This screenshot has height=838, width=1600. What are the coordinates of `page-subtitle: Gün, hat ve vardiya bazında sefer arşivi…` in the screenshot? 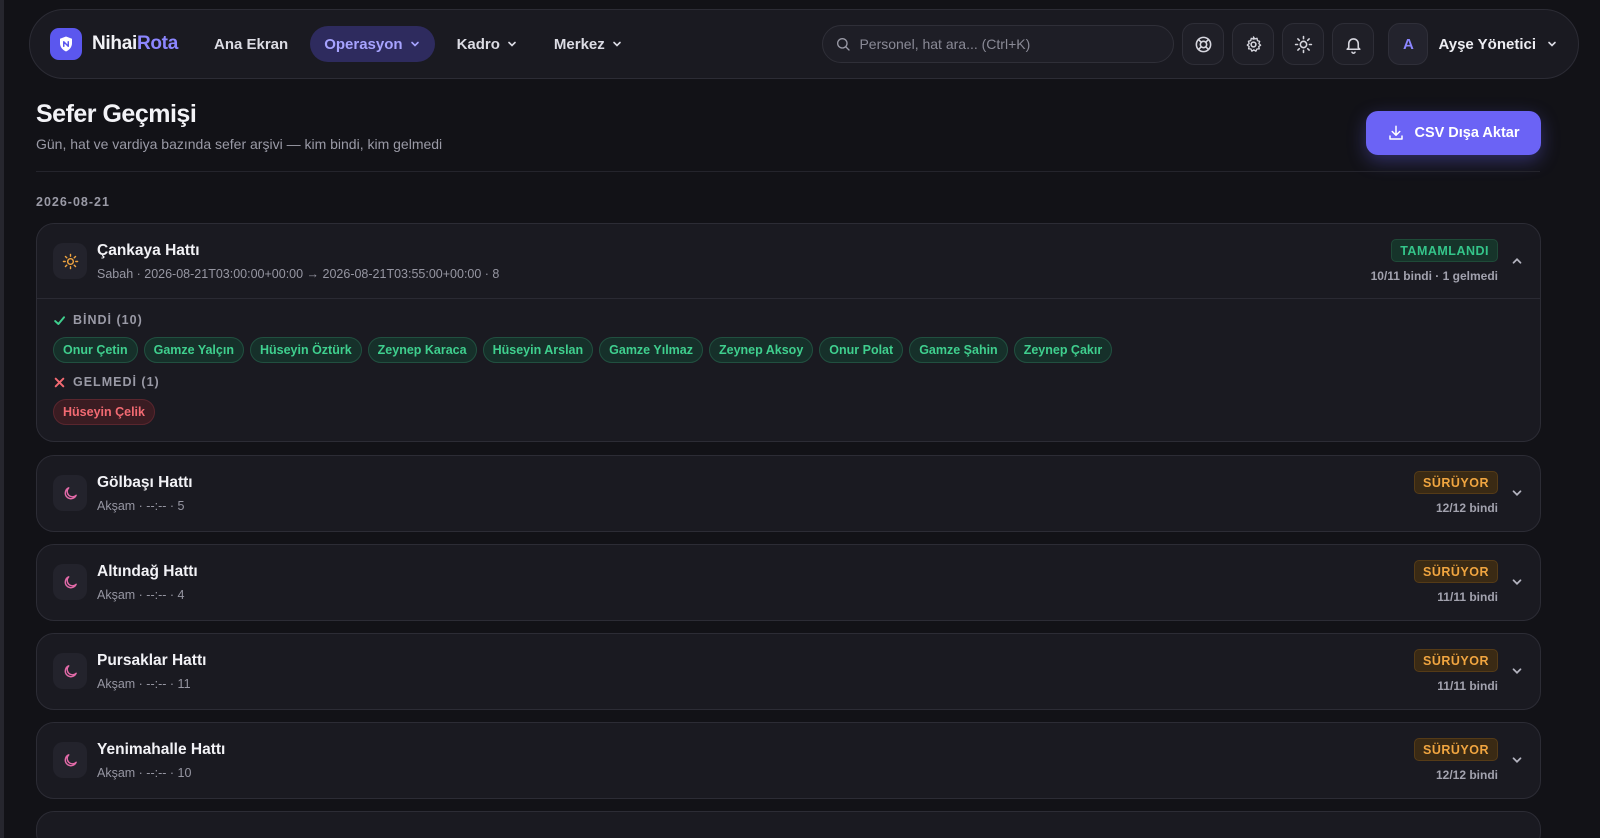 It's located at (239, 144).